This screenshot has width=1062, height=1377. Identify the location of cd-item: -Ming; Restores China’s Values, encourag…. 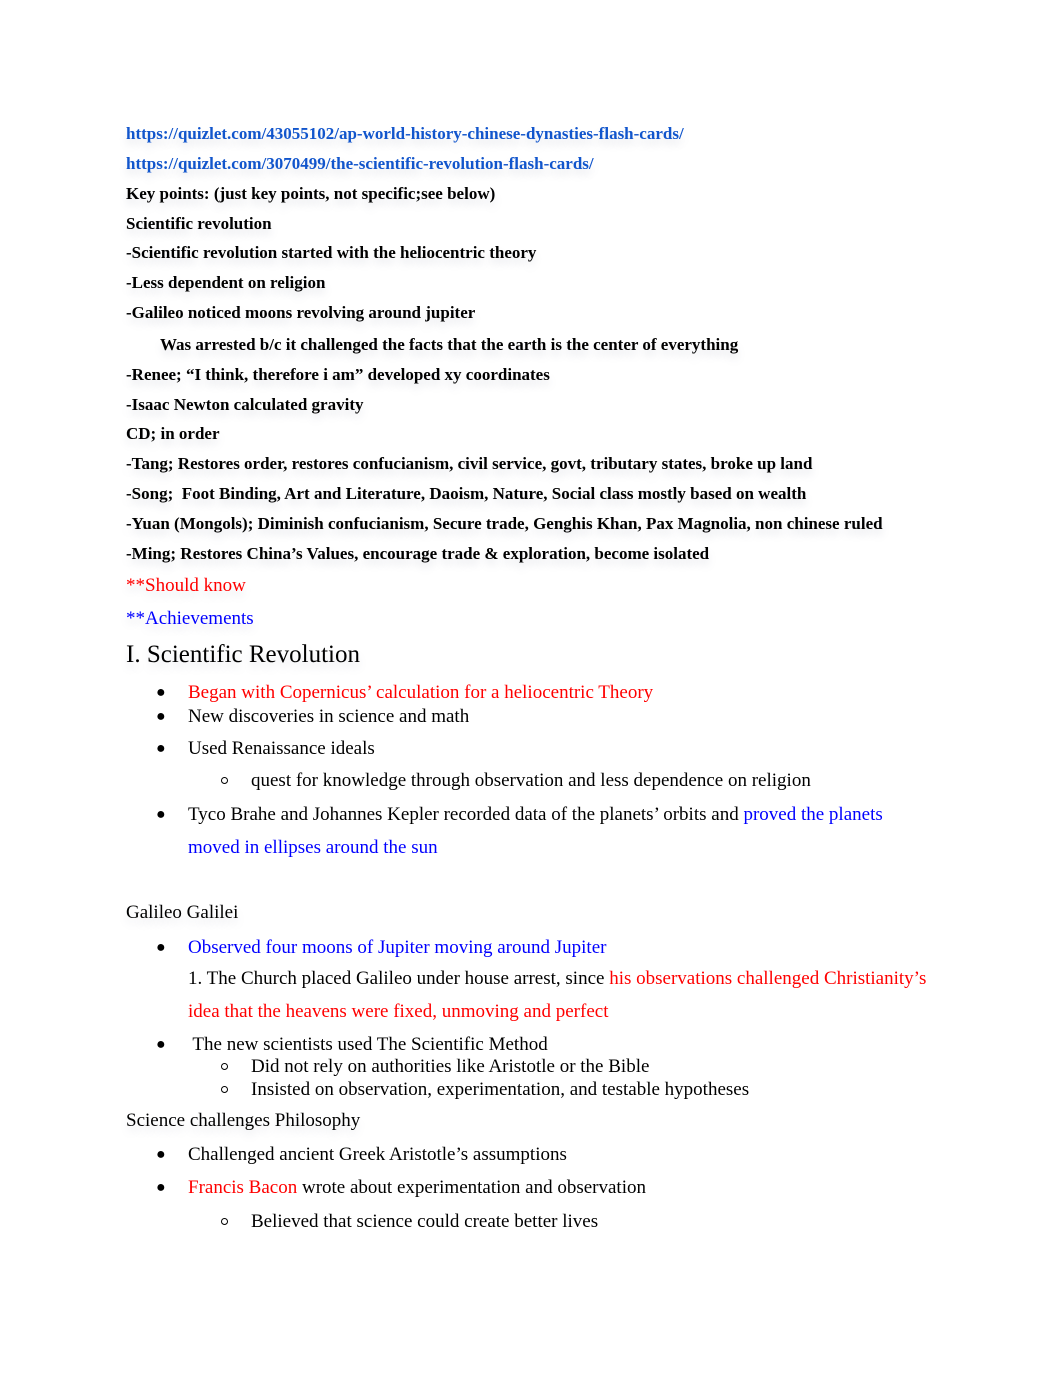
(418, 553).